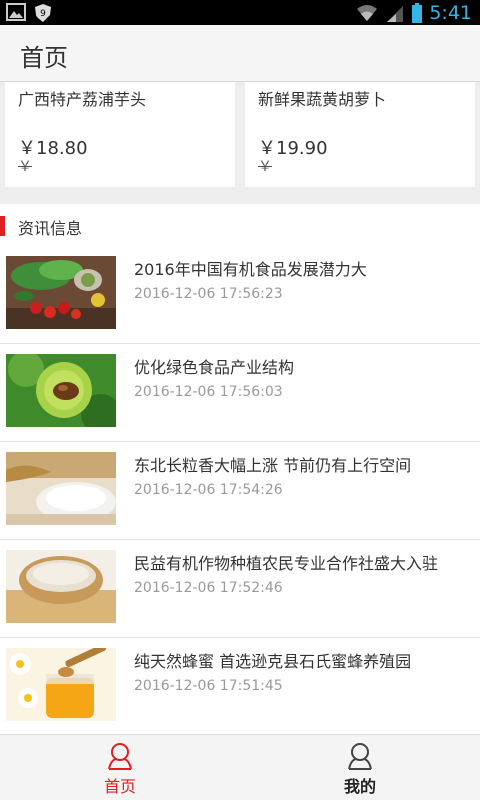 Image resolution: width=480 pixels, height=800 pixels. What do you see at coordinates (240, 12) in the screenshot?
I see `status-bar: 9 5:41` at bounding box center [240, 12].